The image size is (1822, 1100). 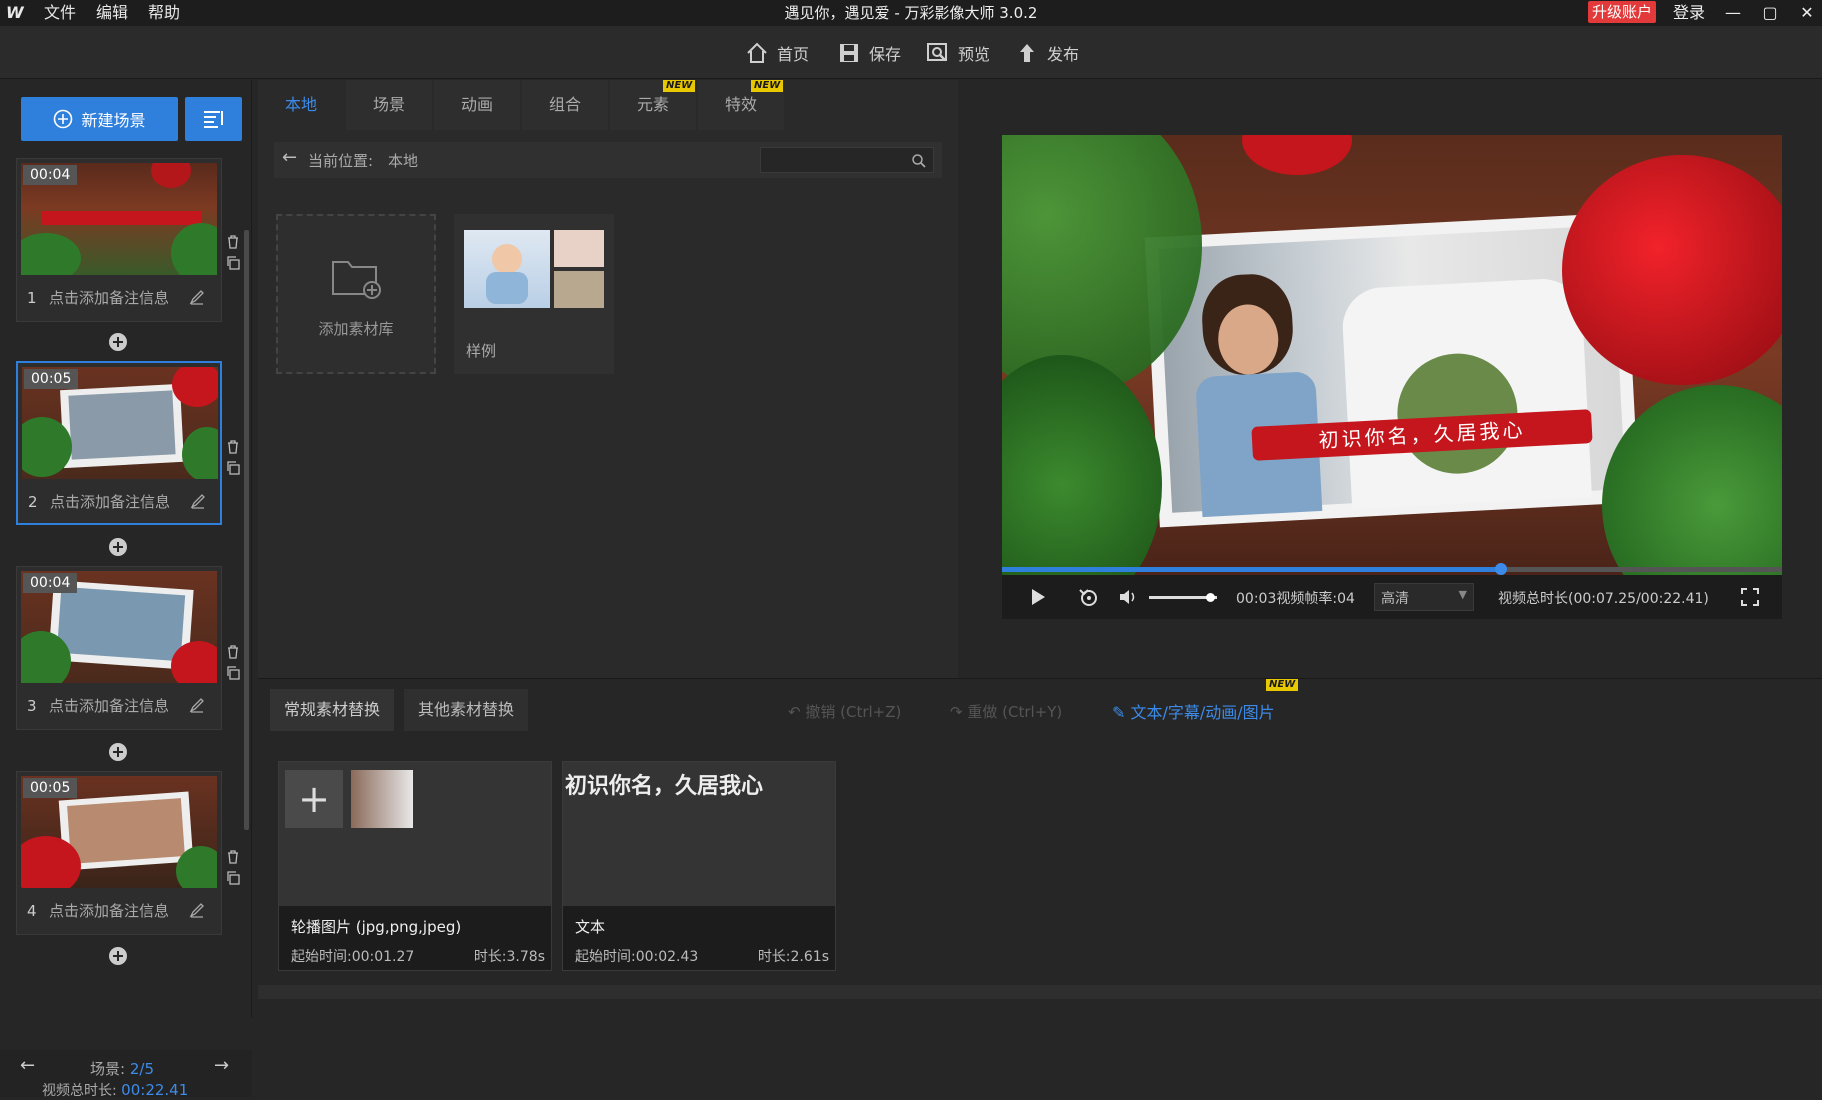 I want to click on scene-footer: ← 场景: 2/5 → 视频总时长: 00:22.41, so click(x=126, y=1075).